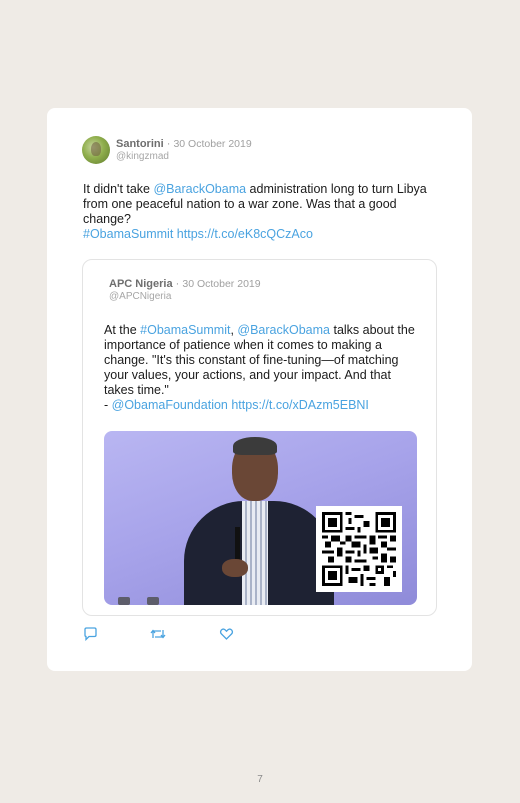  Describe the element at coordinates (141, 284) in the screenshot. I see `quoted-author-name: APC Nigeria` at that location.